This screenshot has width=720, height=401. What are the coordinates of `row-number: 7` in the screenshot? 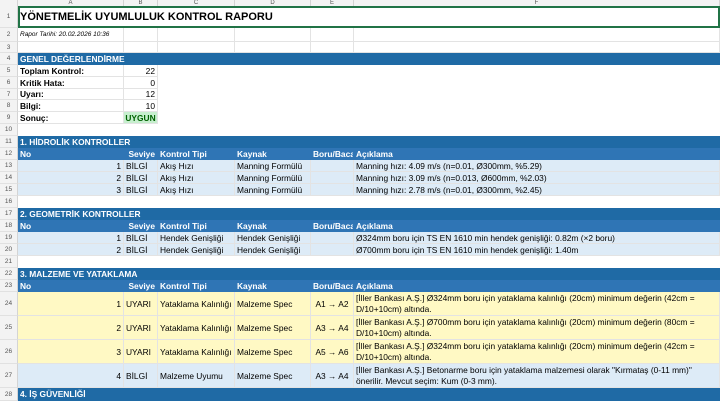 It's located at (9, 94).